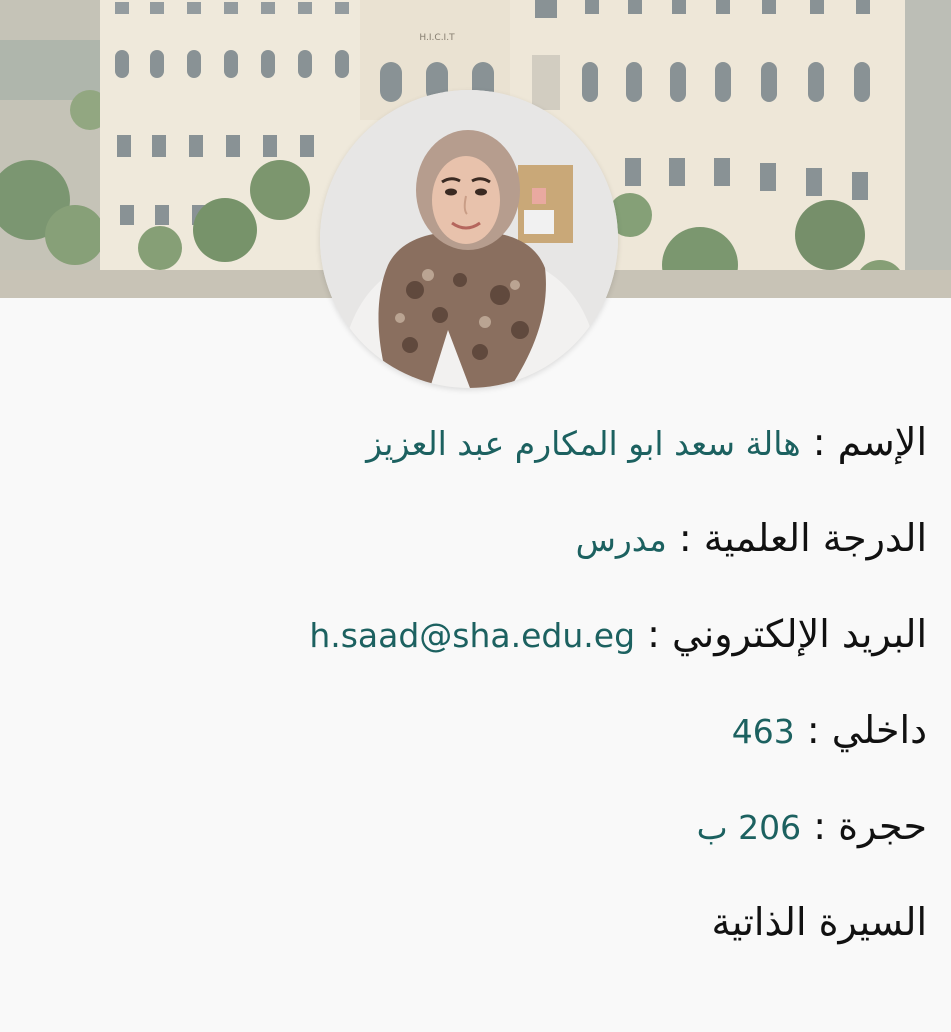 The height and width of the screenshot is (1032, 951). Describe the element at coordinates (882, 826) in the screenshot. I see `room-label: حجرة` at that location.